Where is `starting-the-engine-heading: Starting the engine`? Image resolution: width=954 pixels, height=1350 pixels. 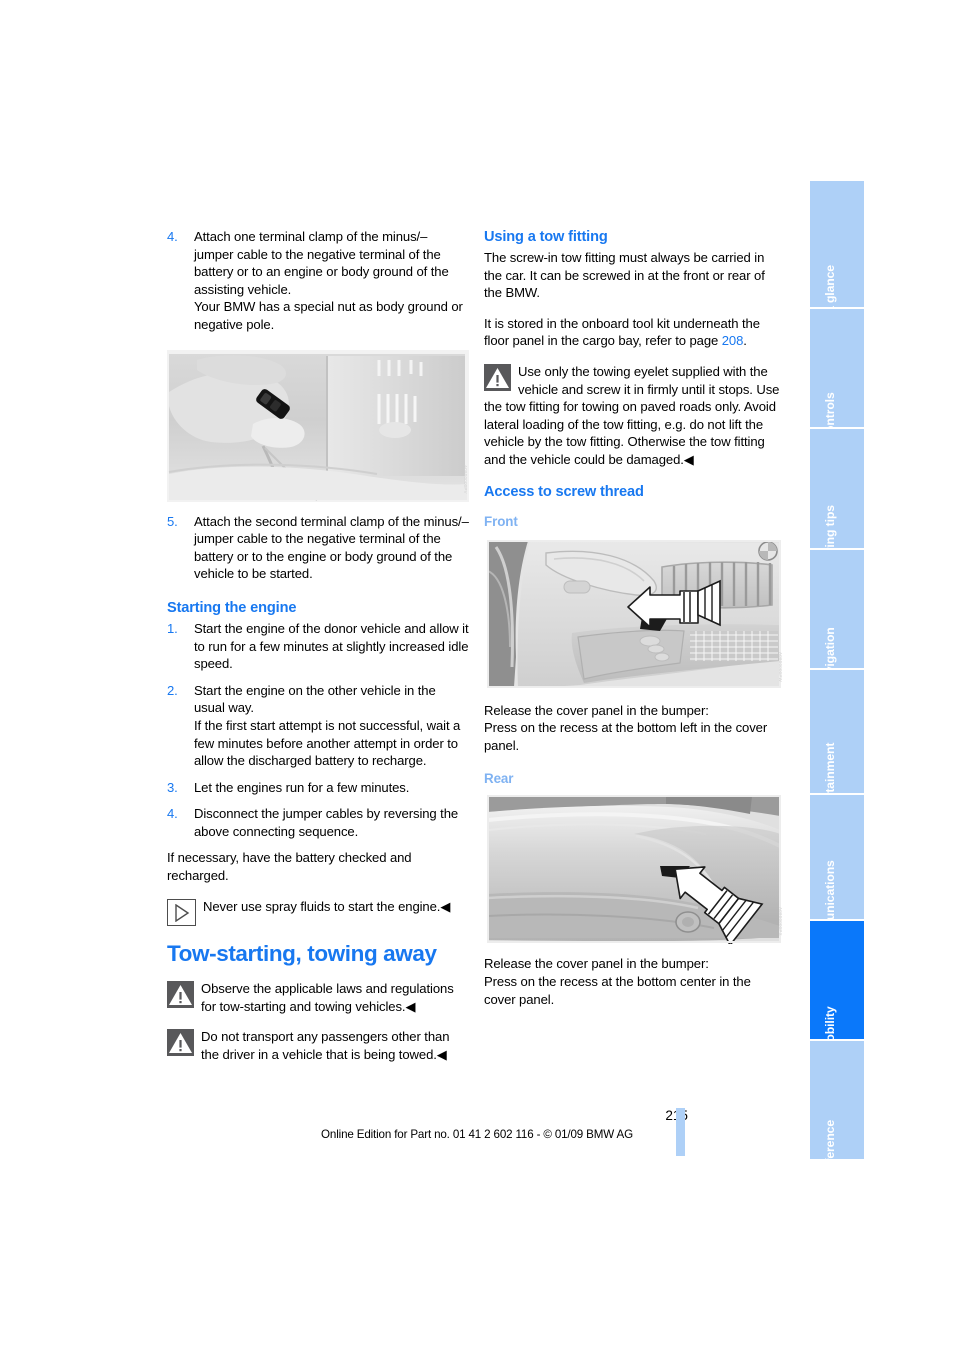 starting-the-engine-heading: Starting the engine is located at coordinates (232, 607).